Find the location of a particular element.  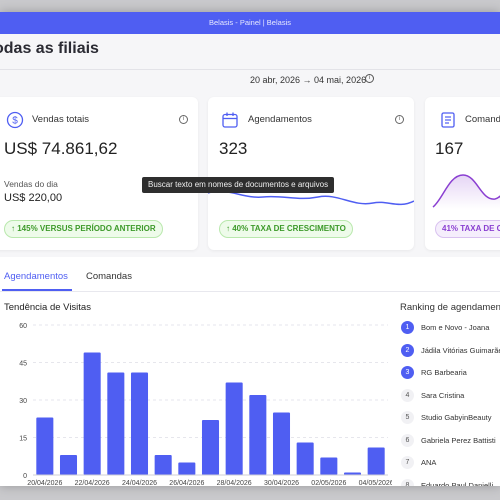

rank-position-badge: 1 is located at coordinates (407, 327).